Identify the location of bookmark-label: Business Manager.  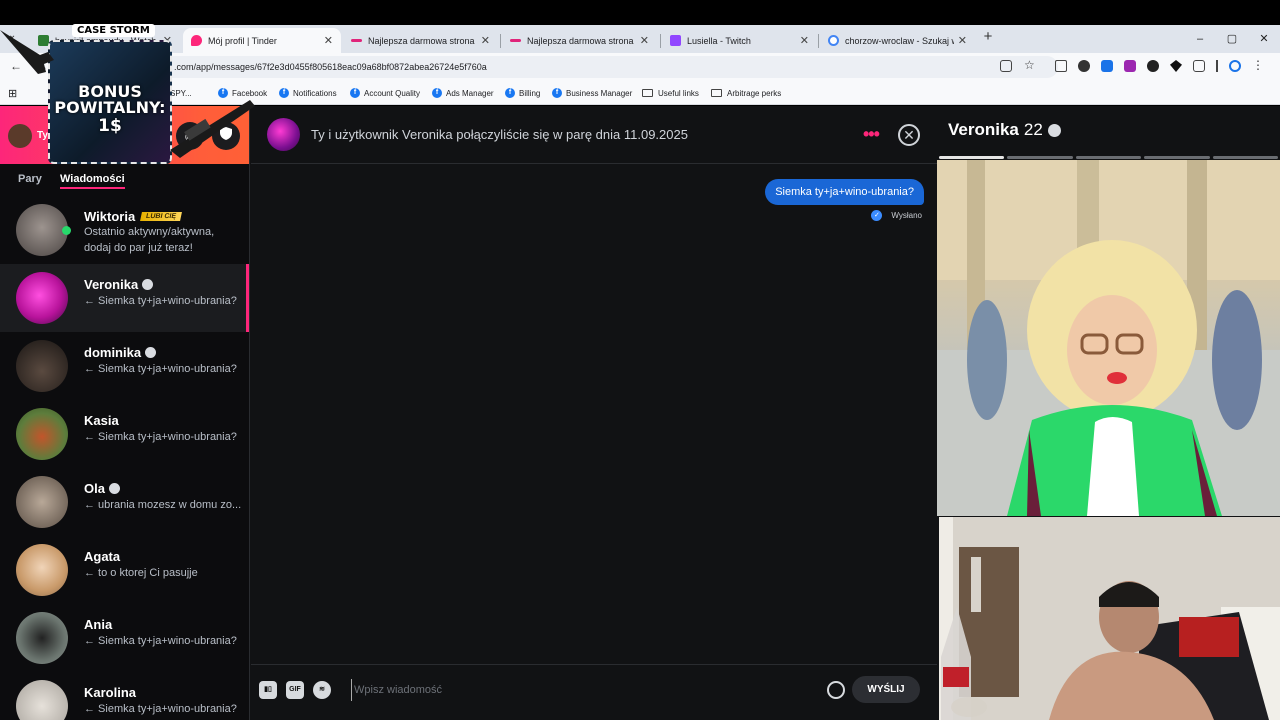
(599, 93).